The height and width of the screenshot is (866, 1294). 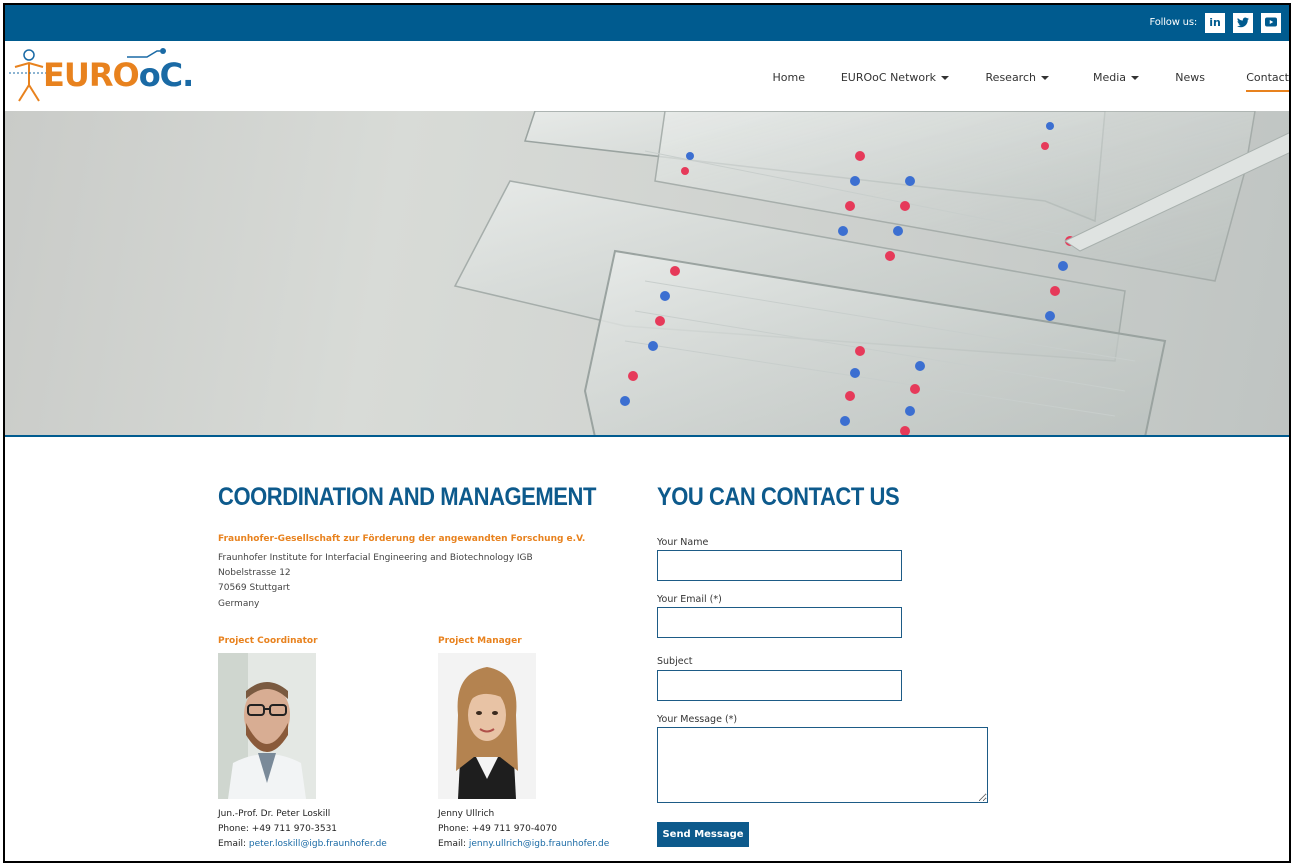 I want to click on follow-us-label: Follow us:, so click(x=1173, y=22).